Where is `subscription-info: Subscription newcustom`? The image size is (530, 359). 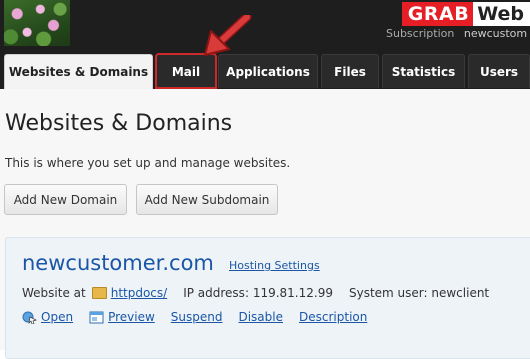 subscription-info: Subscription newcustom is located at coordinates (456, 33).